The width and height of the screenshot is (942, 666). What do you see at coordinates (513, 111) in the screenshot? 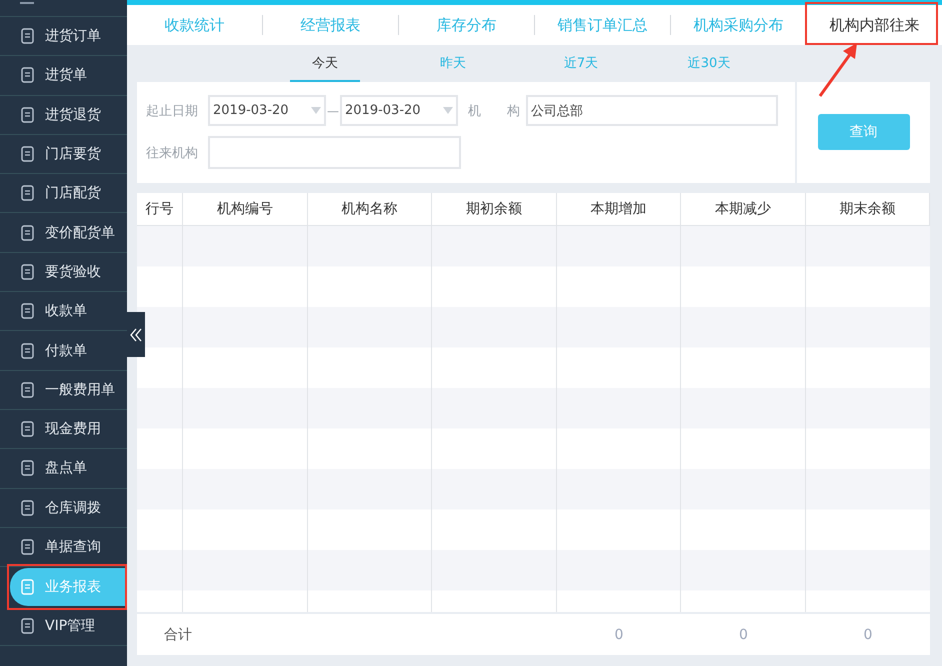
I see `org-label: 构` at bounding box center [513, 111].